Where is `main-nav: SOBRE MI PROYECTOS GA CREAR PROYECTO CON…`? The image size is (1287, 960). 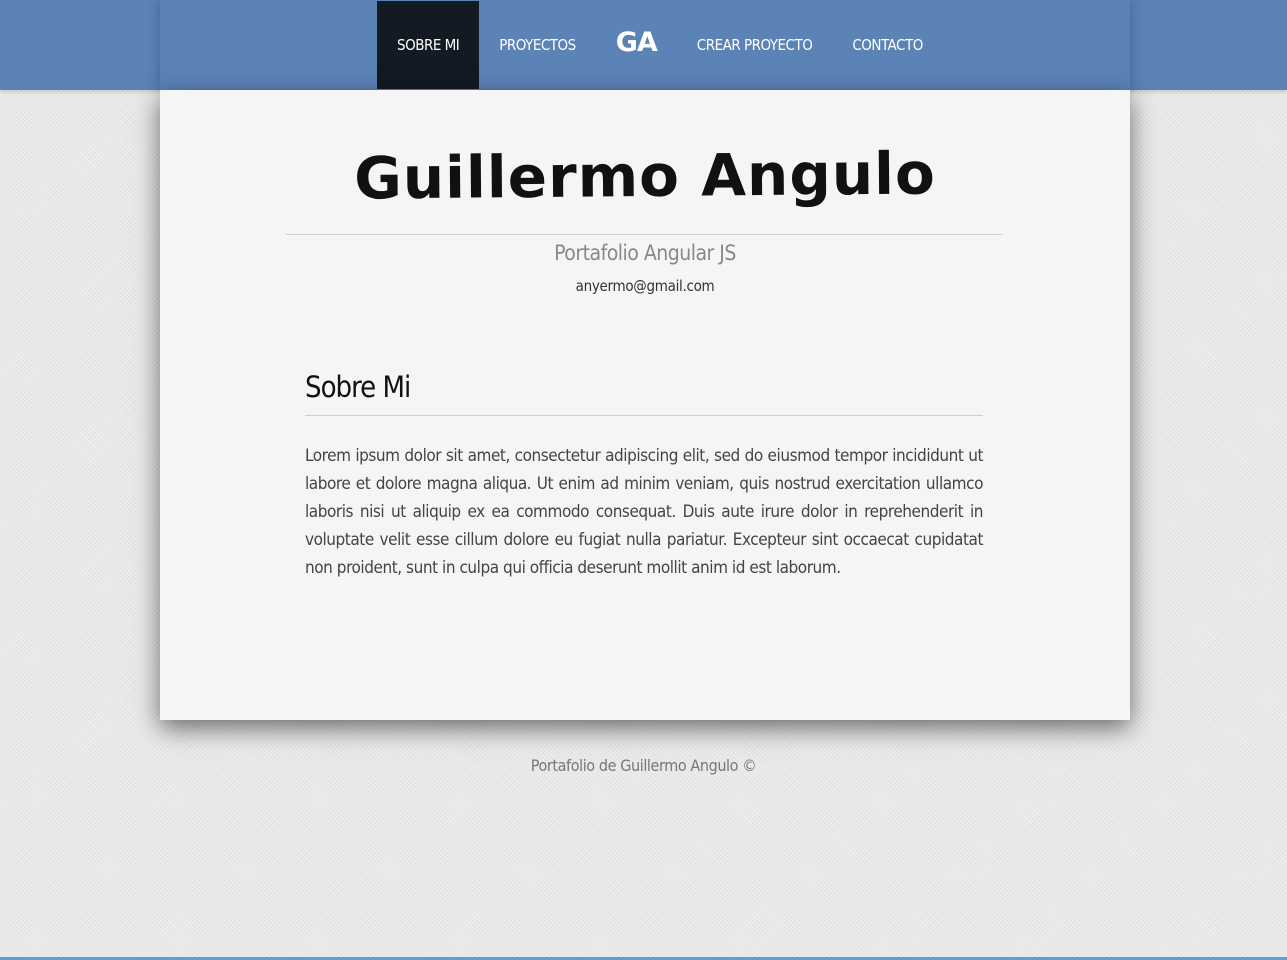 main-nav: SOBRE MI PROYECTOS GA CREAR PROYECTO CON… is located at coordinates (660, 45).